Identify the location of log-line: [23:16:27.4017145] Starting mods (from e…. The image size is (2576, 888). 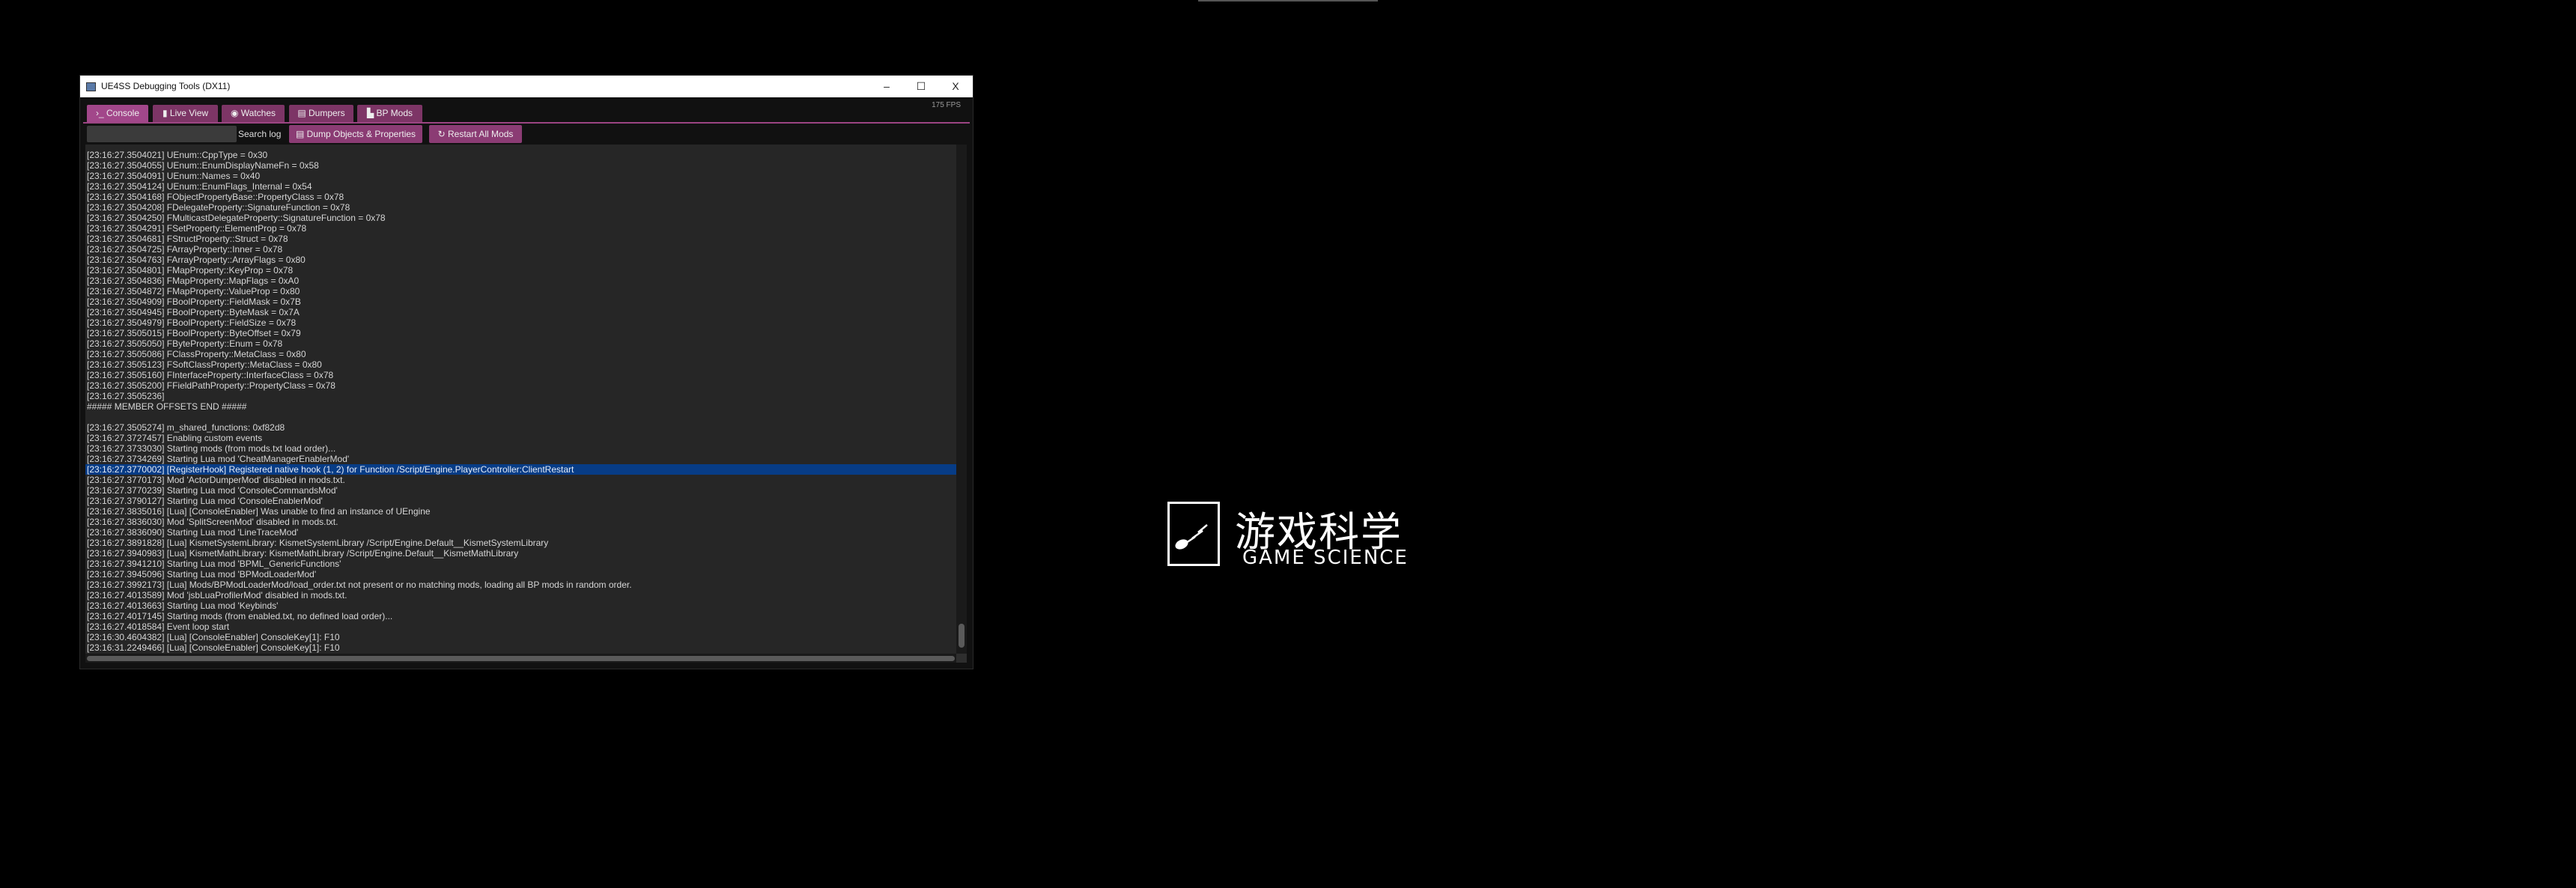
(520, 616).